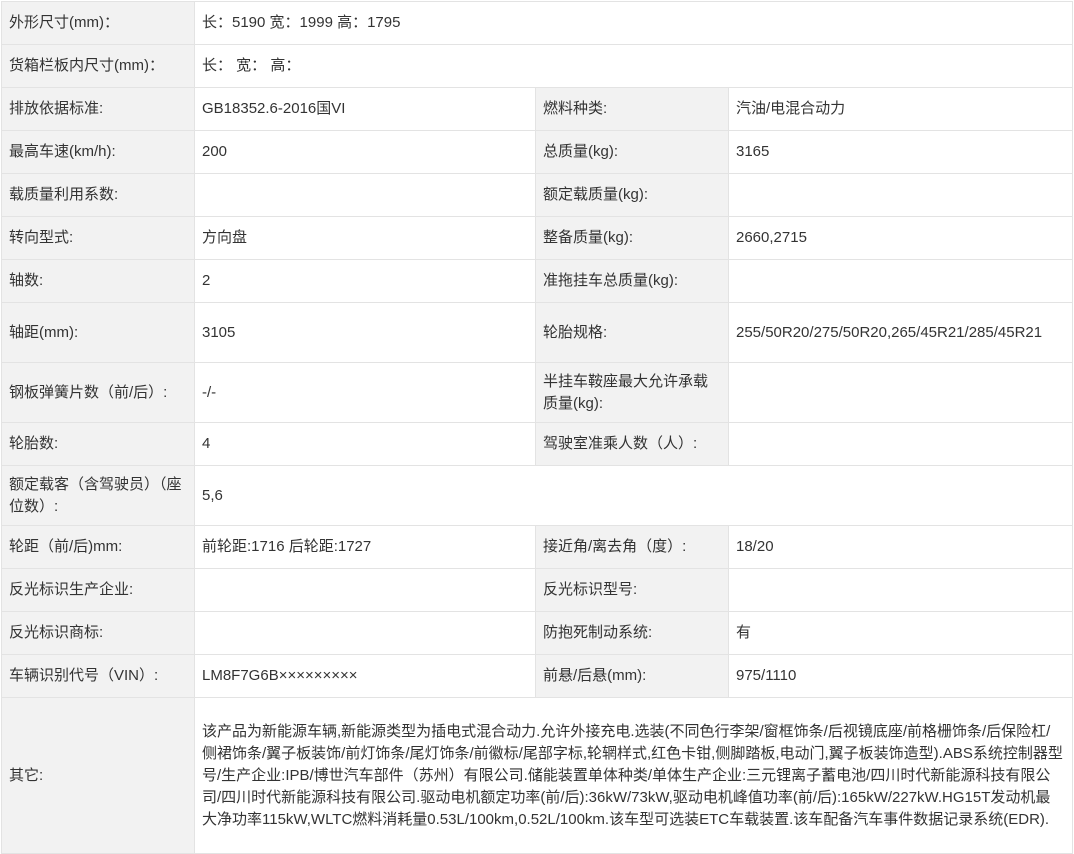 This screenshot has height=854, width=1074. I want to click on label-track-width: 轮距（前/后)mm:, so click(98, 547).